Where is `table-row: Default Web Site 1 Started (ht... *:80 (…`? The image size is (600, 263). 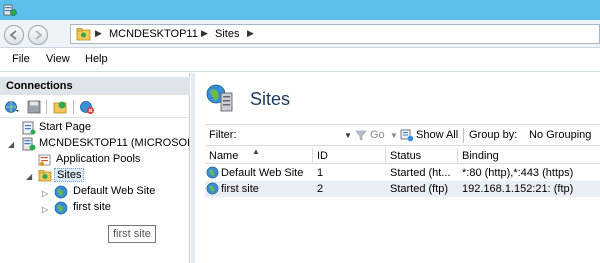 table-row: Default Web Site 1 Started (ht... *:80 (… is located at coordinates (402, 173).